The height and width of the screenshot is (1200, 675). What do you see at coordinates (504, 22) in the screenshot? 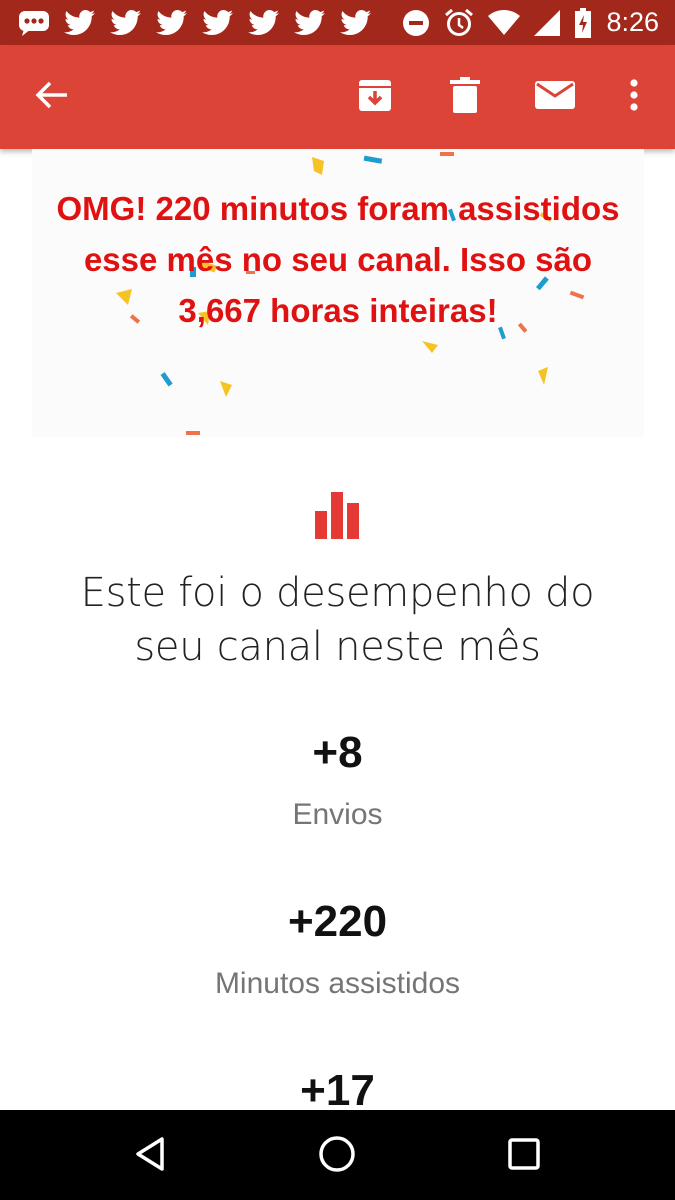
I see `wifi-icon` at bounding box center [504, 22].